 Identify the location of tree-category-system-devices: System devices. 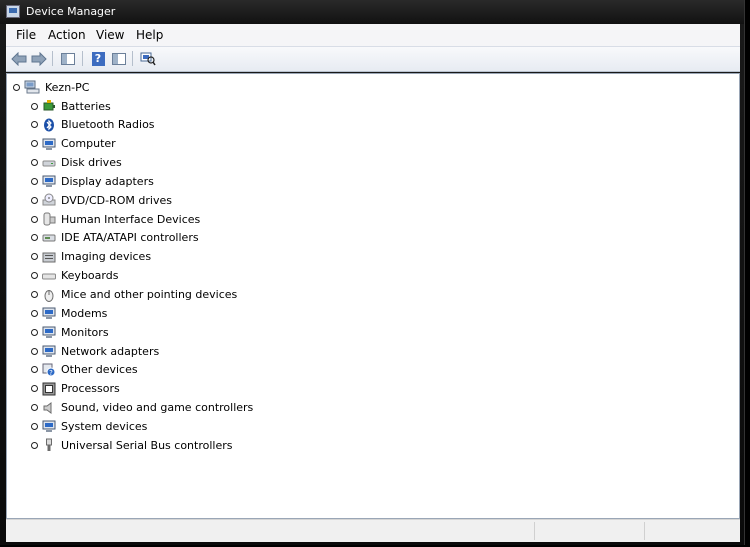
(89, 426).